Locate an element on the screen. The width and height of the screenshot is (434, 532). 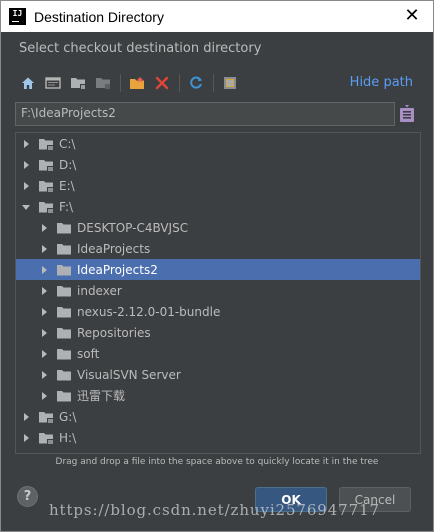
tree-row: VisualSVN Server is located at coordinates (218, 374).